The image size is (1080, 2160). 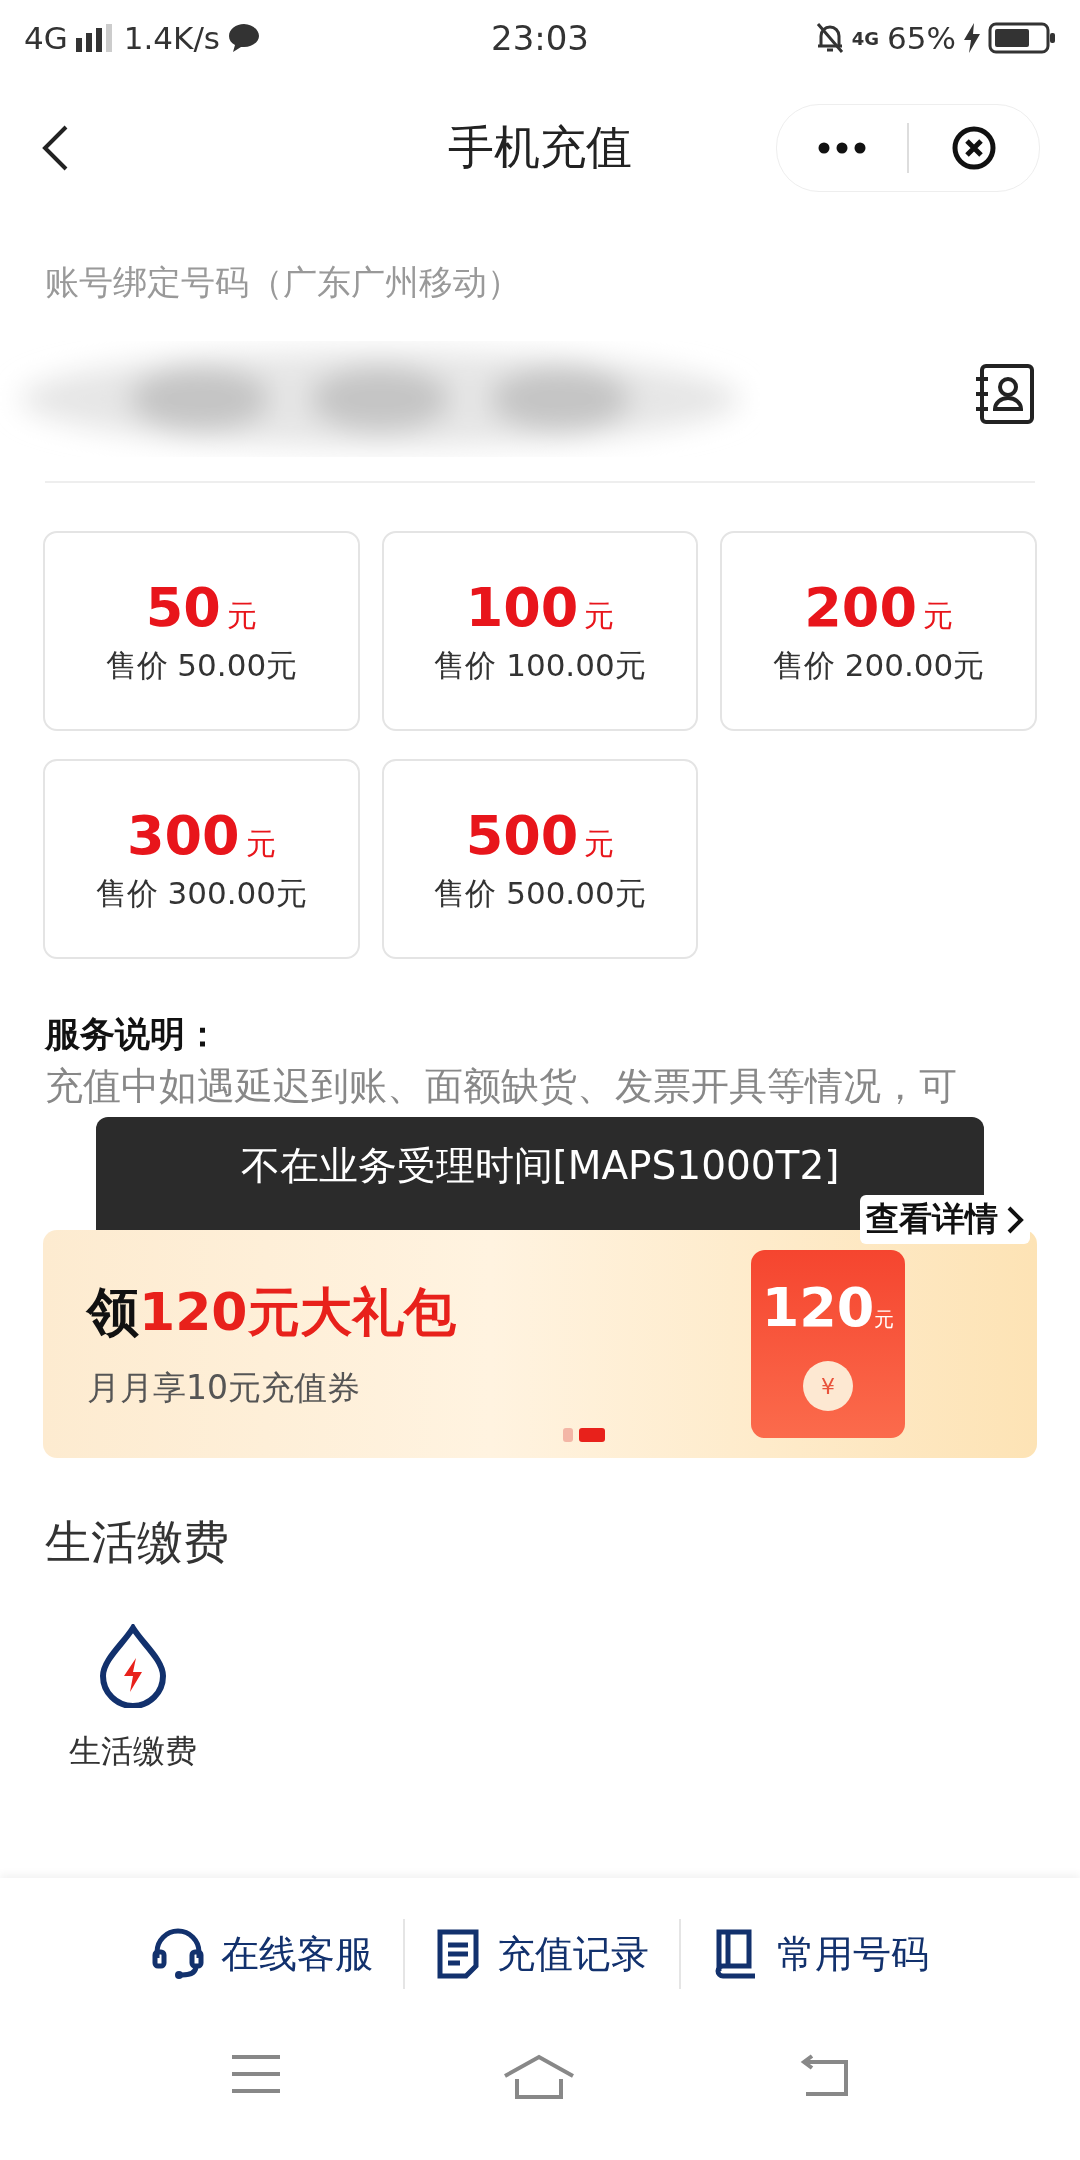 What do you see at coordinates (540, 665) in the screenshot?
I see `sale-price: 售价 100.00元` at bounding box center [540, 665].